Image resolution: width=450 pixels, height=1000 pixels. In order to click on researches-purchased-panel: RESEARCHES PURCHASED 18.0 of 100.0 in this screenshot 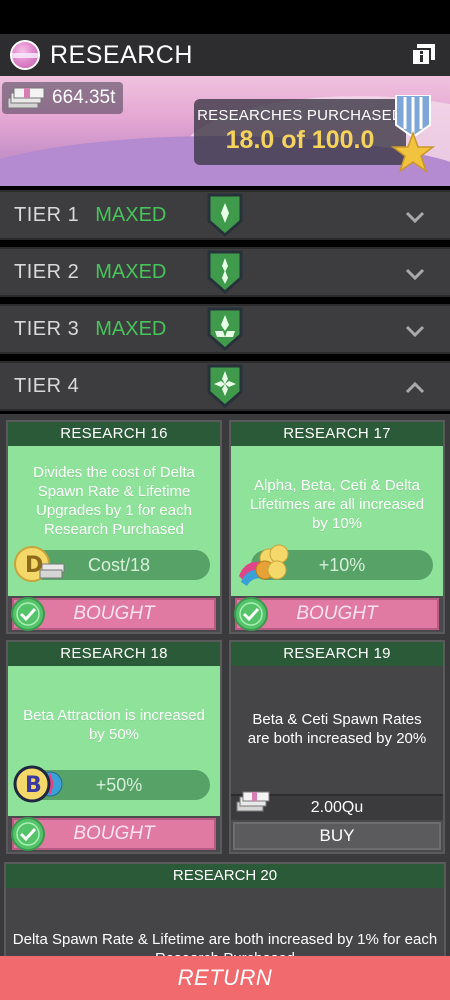, I will do `click(300, 132)`.